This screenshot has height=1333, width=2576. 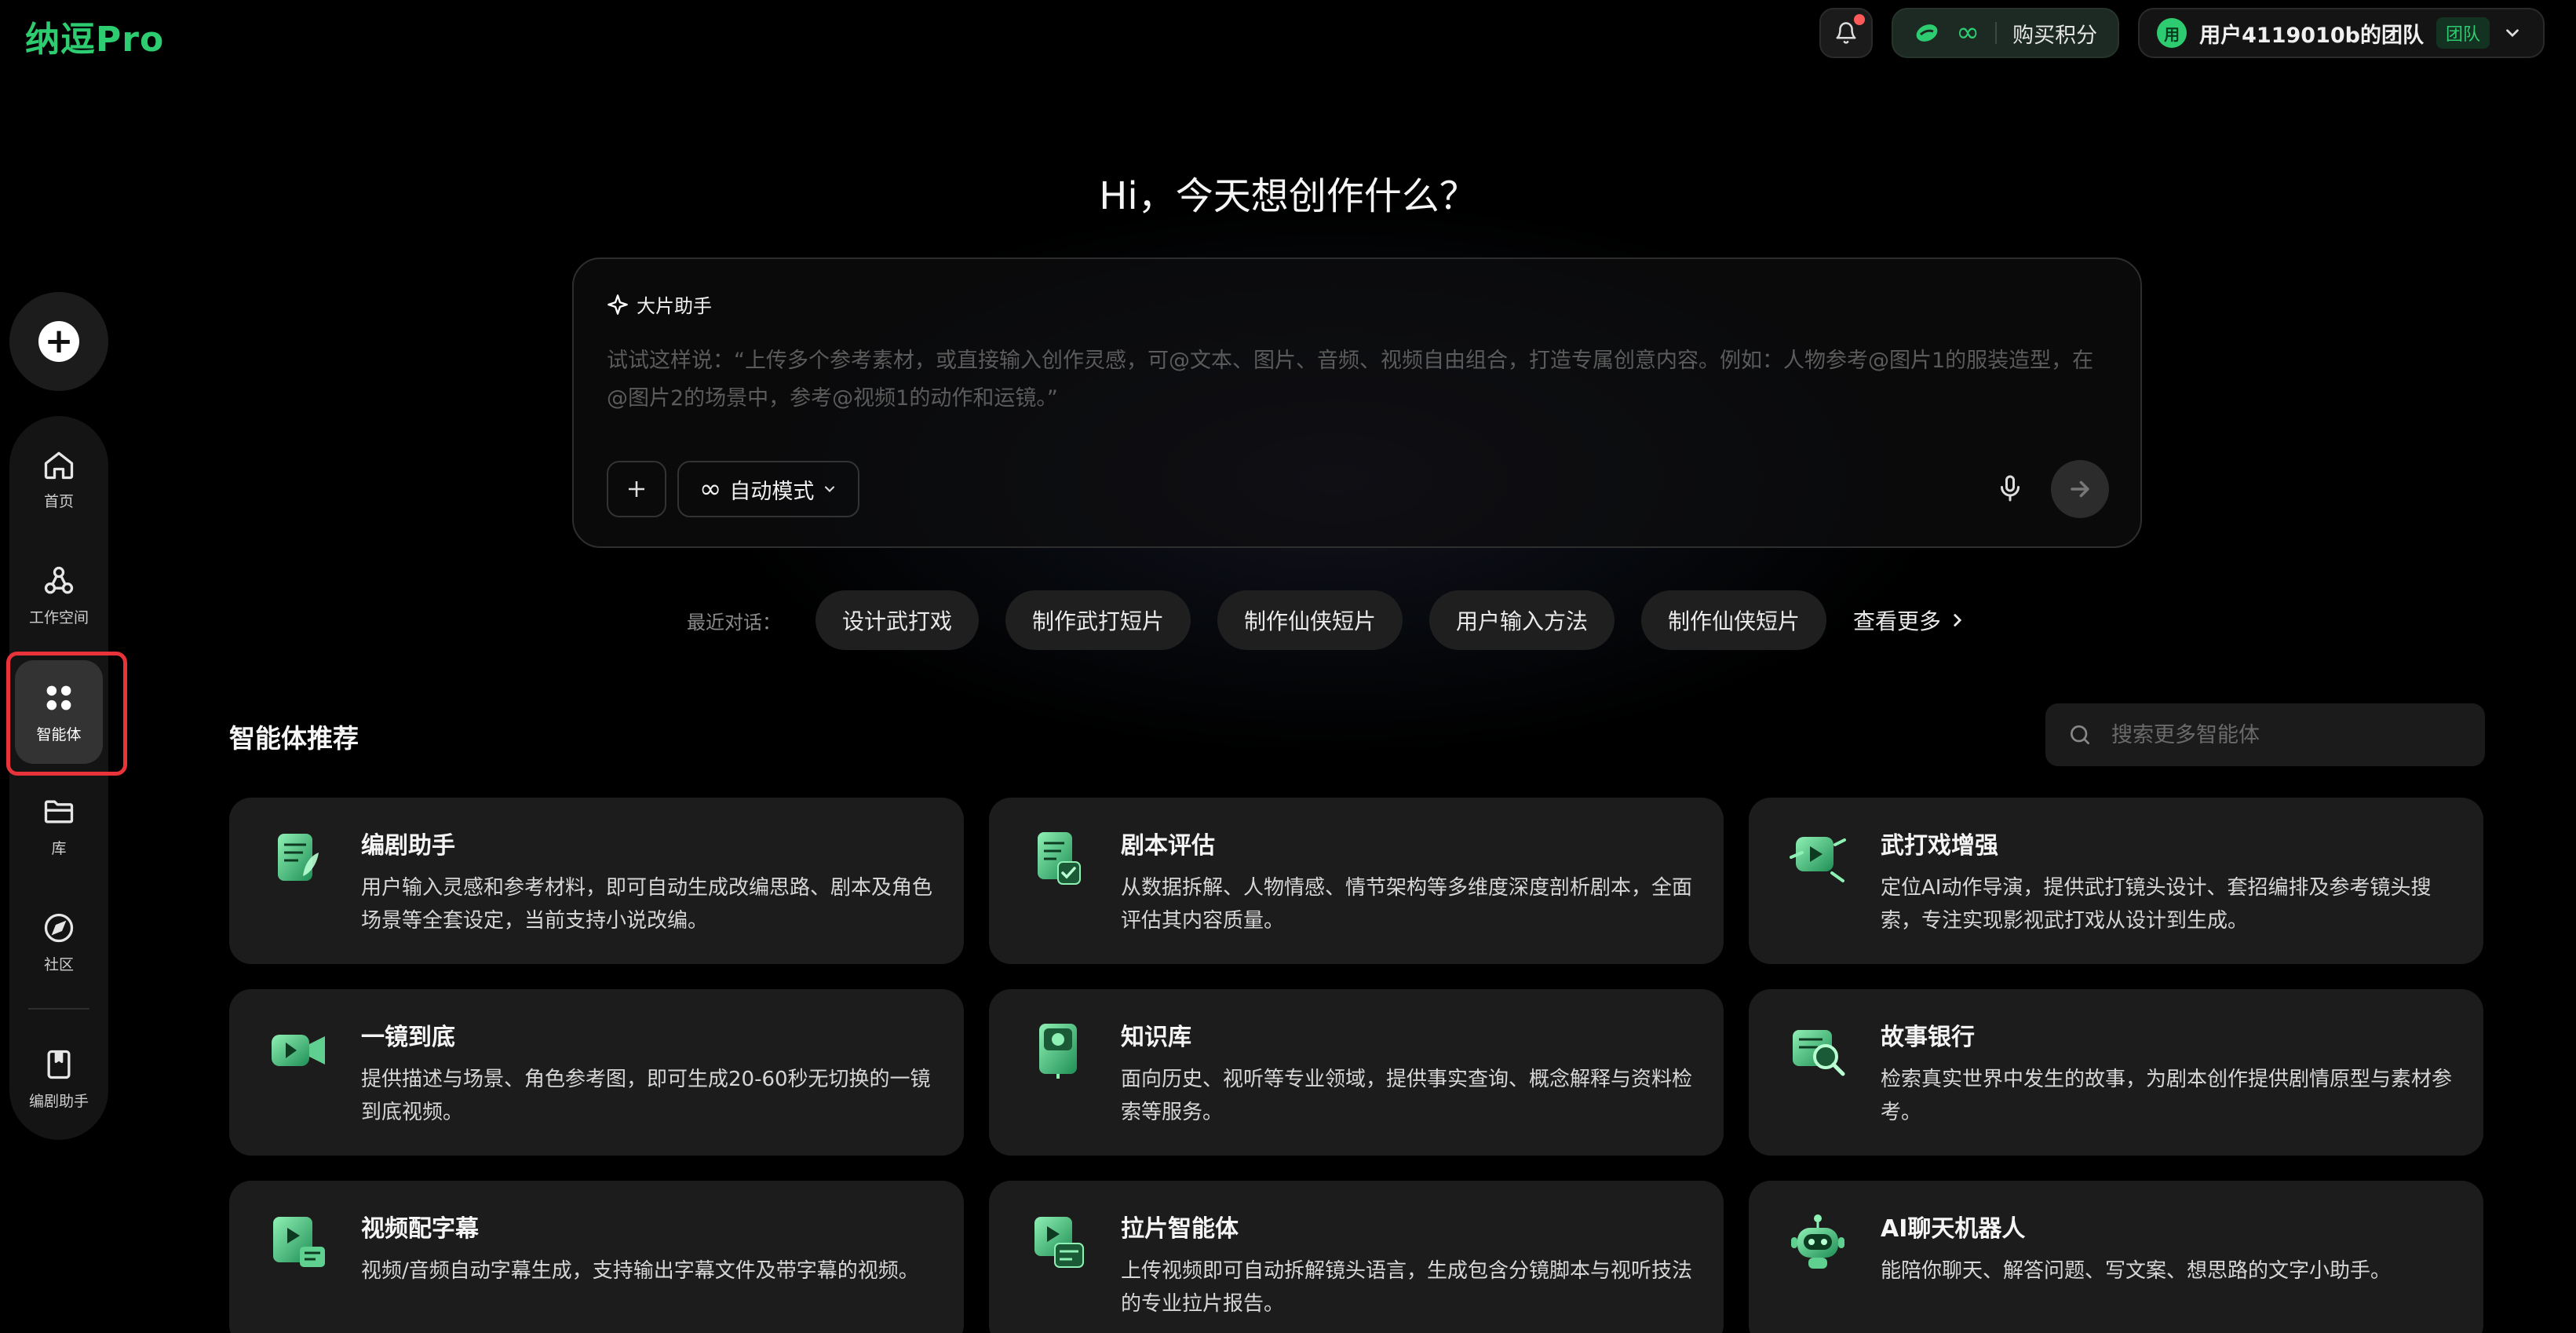 I want to click on sidebar-item-label: 社区, so click(x=59, y=964).